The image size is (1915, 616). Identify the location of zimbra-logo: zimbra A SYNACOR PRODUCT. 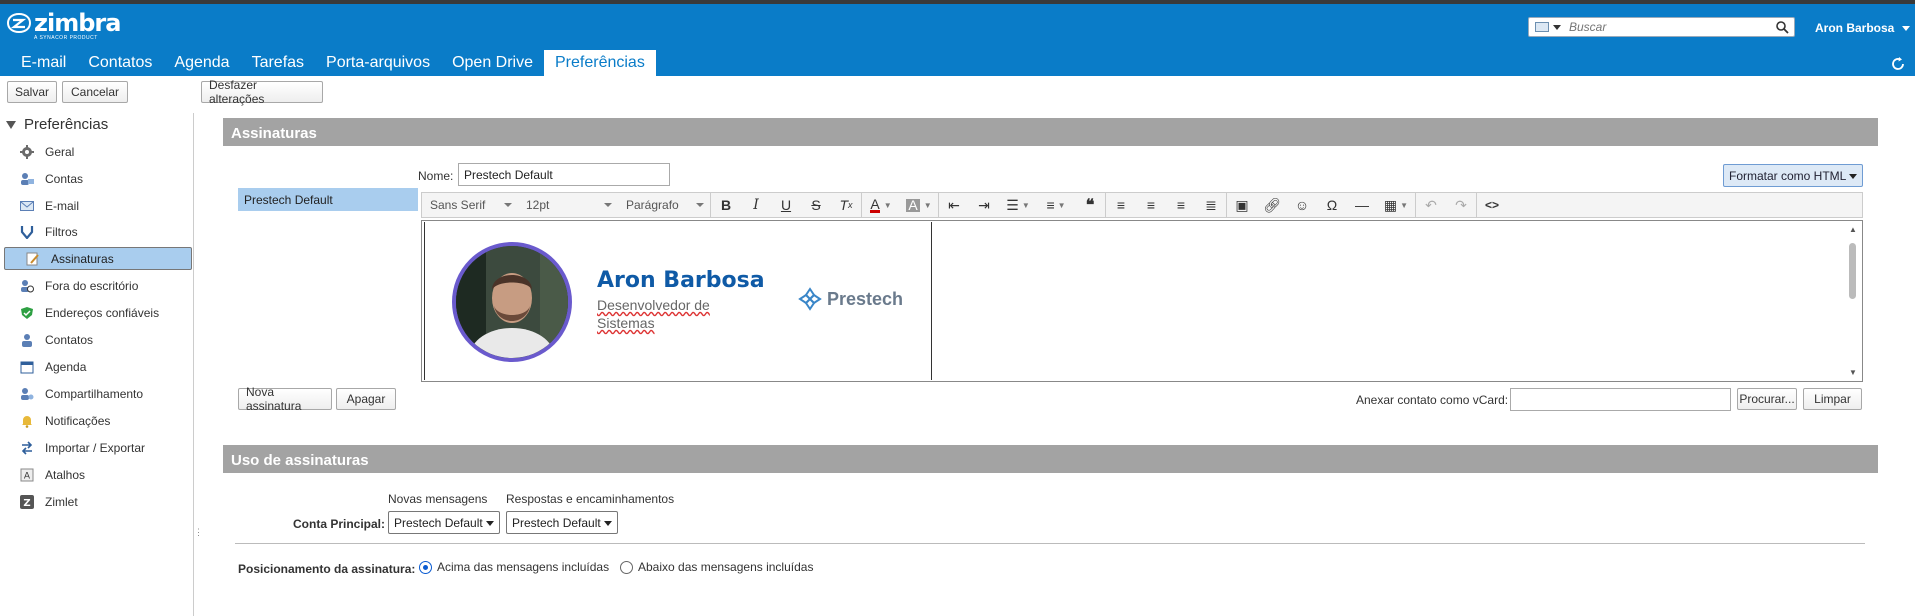
(63, 26).